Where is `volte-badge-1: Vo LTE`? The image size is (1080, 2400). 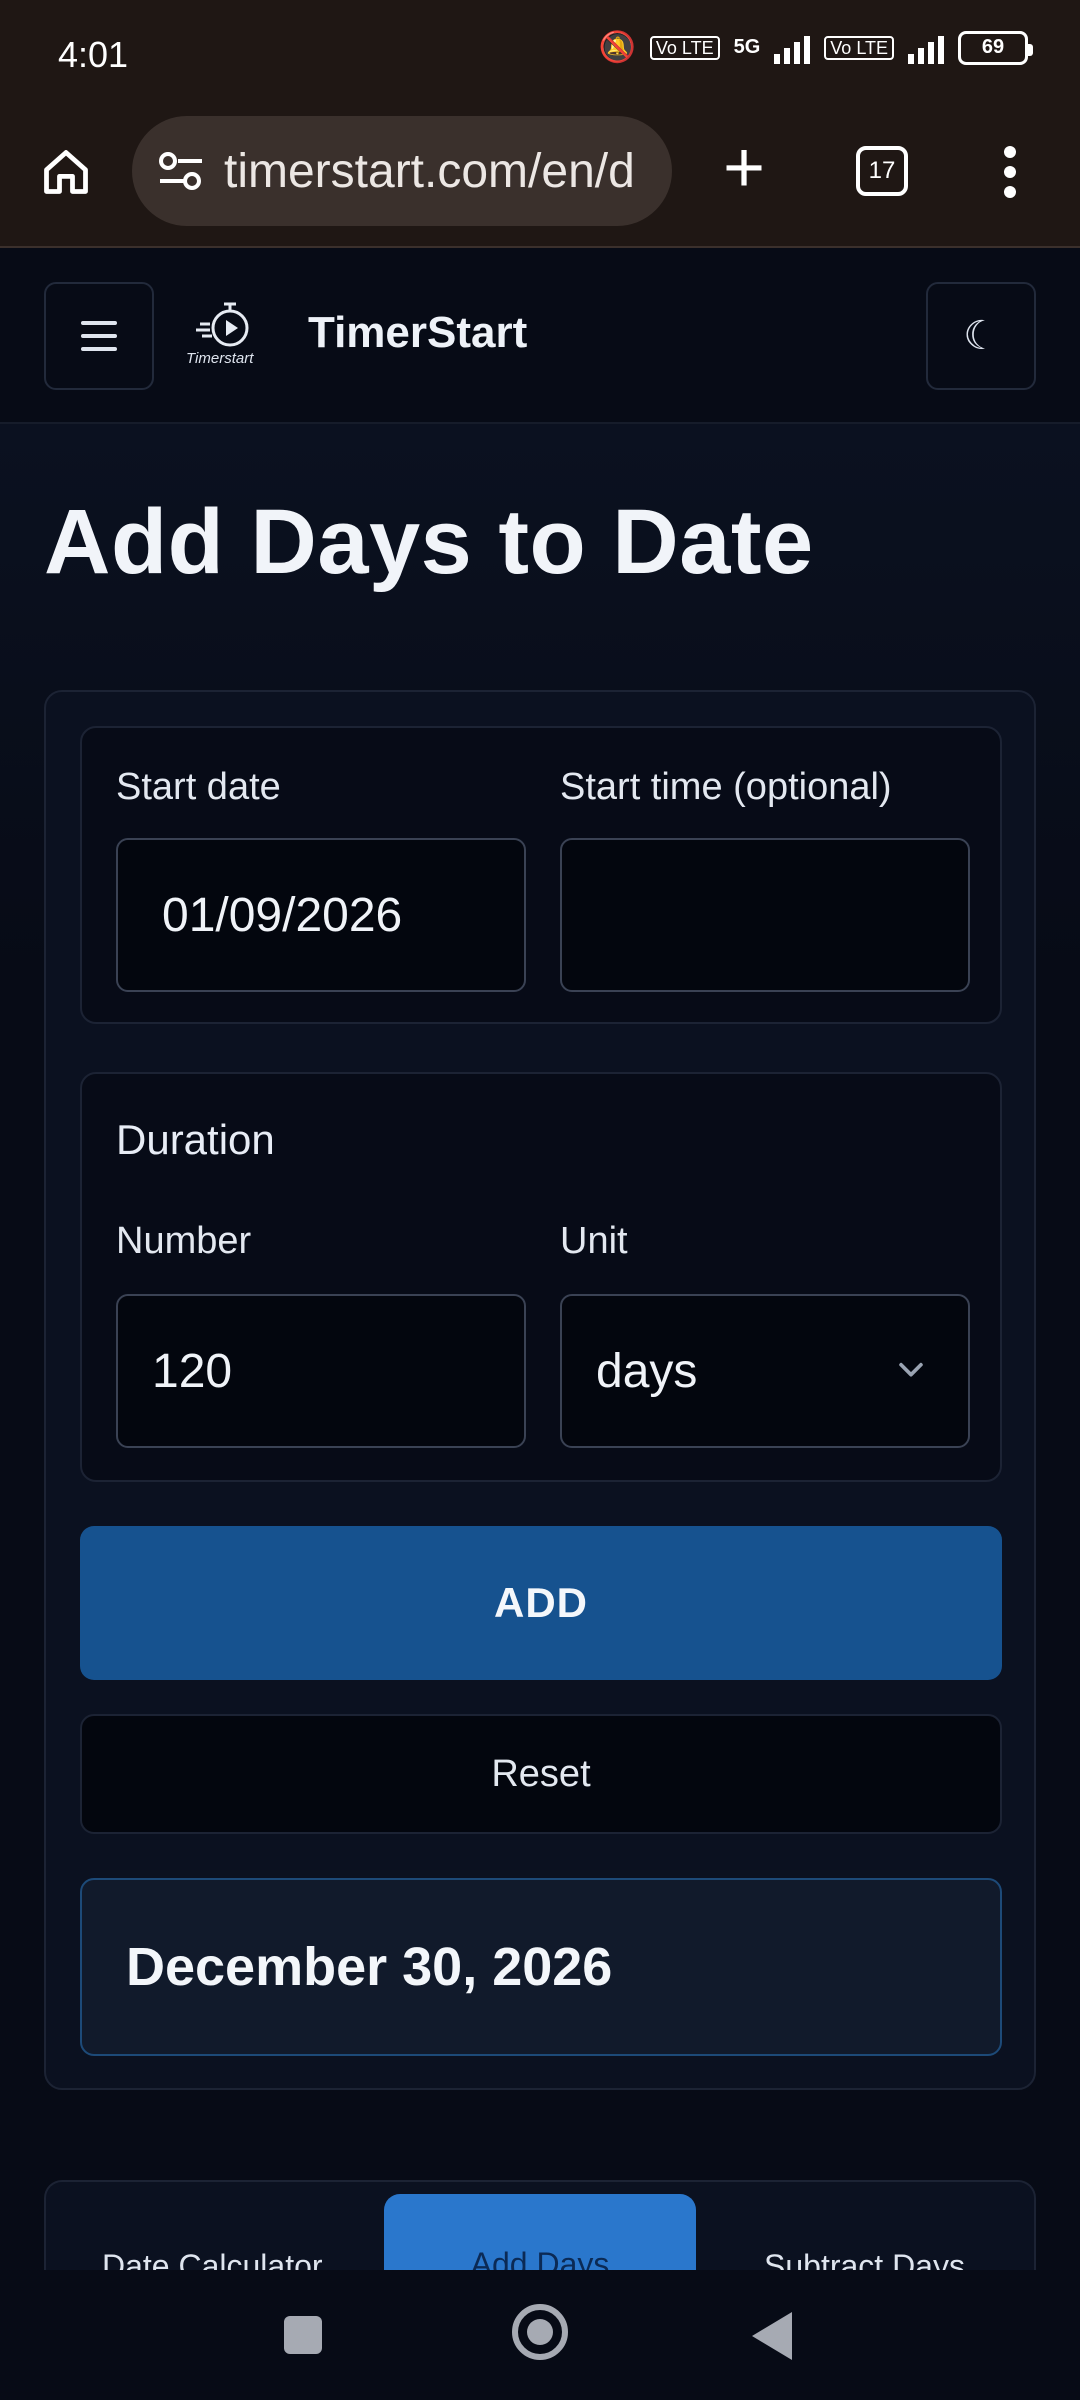 volte-badge-1: Vo LTE is located at coordinates (684, 47).